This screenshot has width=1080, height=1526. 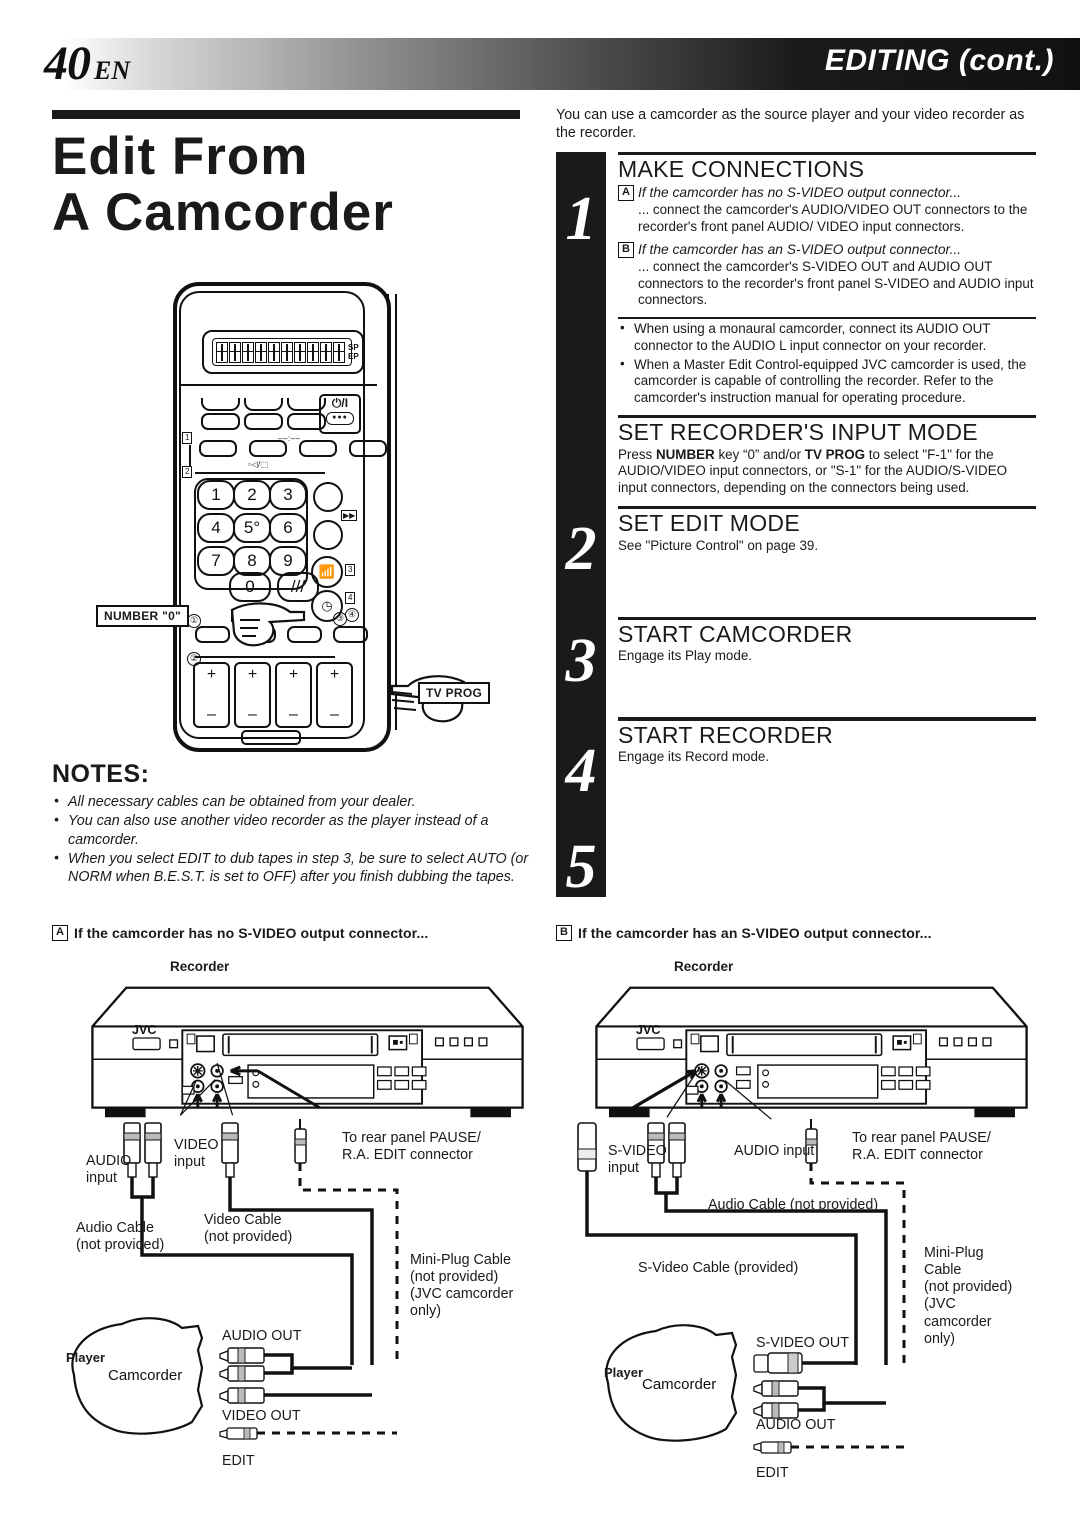 What do you see at coordinates (109, 1170) in the screenshot?
I see `diagram-a-audio-input-label: AUDIO input` at bounding box center [109, 1170].